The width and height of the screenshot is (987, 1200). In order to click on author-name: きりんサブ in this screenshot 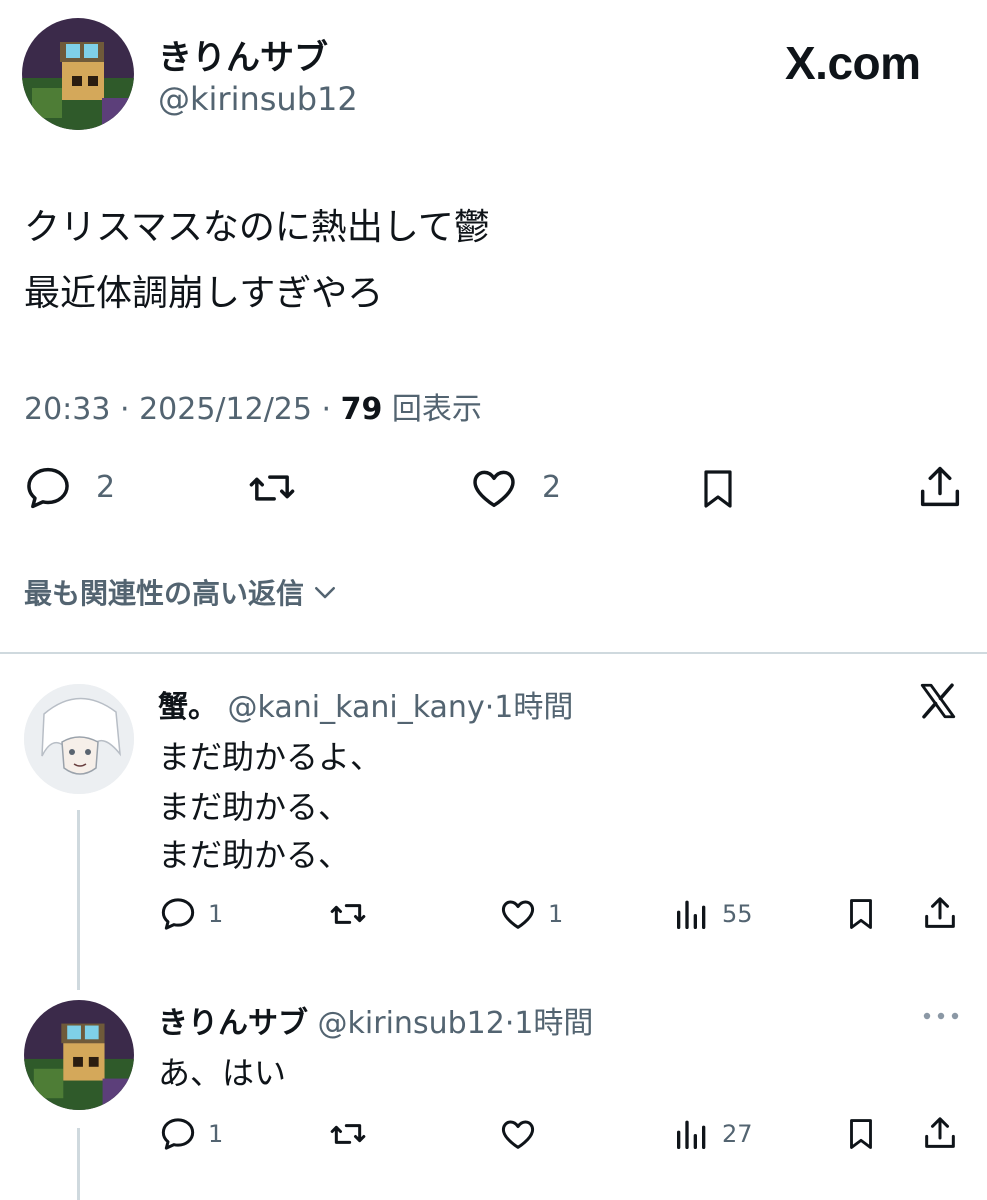, I will do `click(243, 54)`.